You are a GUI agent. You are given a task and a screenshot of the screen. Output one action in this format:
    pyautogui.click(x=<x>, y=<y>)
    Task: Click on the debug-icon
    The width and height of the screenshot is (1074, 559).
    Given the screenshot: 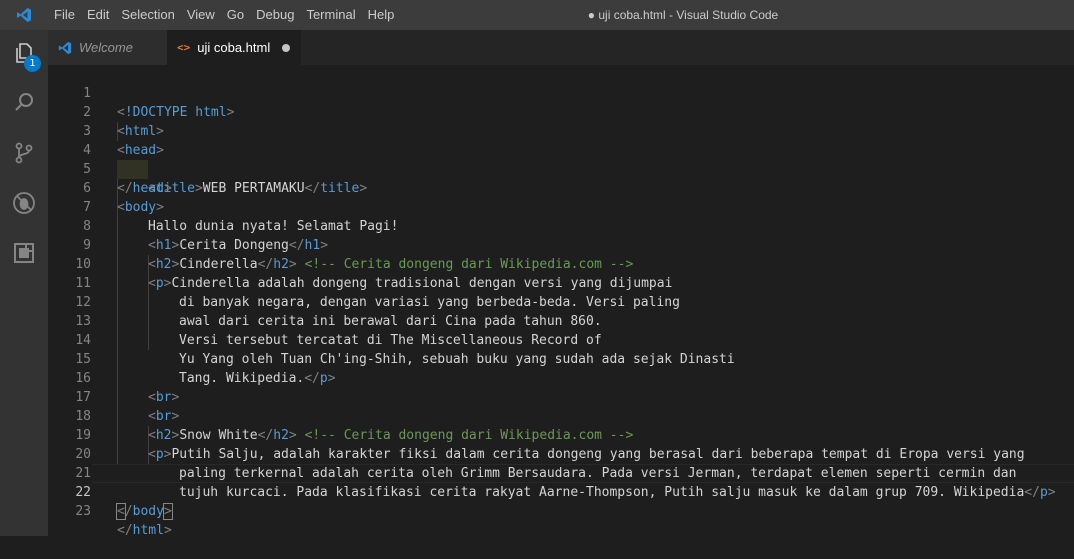 What is the action you would take?
    pyautogui.click(x=24, y=205)
    